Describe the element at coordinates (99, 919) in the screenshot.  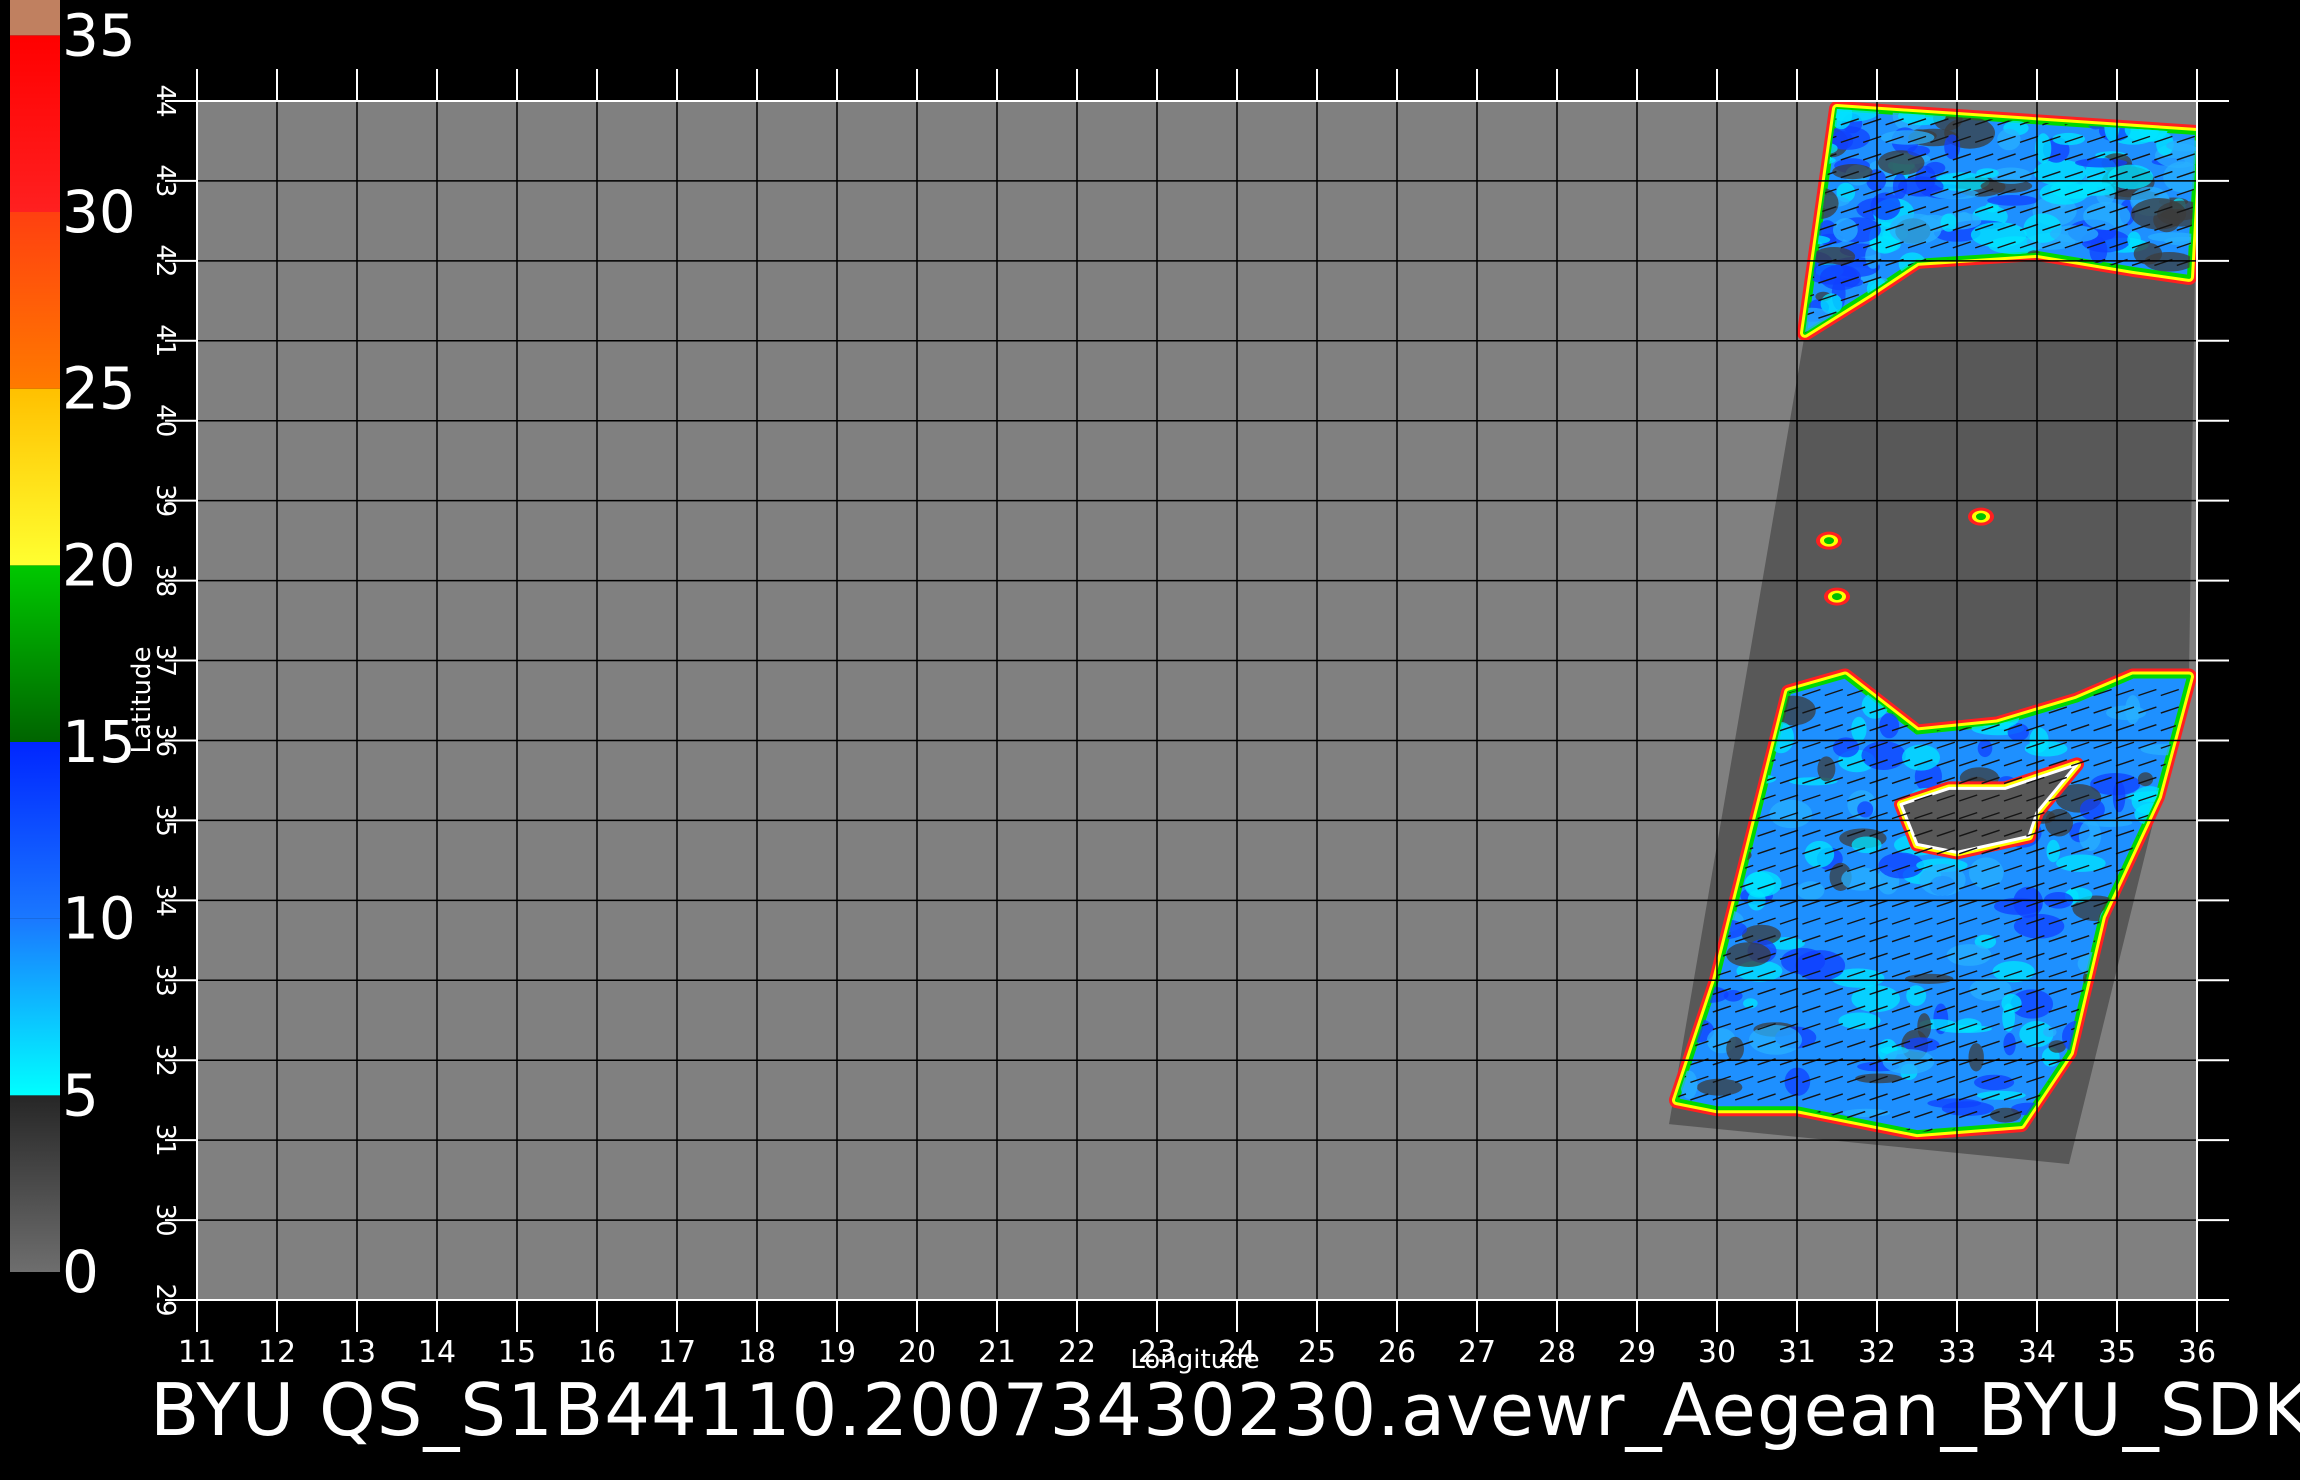
I see `colorbar-label: 10` at that location.